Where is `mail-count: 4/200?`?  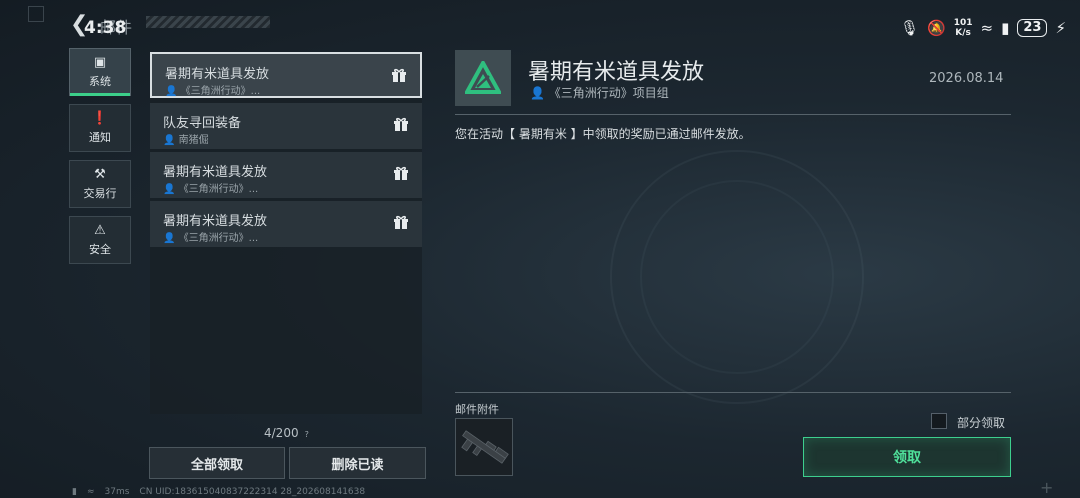 mail-count: 4/200? is located at coordinates (286, 433).